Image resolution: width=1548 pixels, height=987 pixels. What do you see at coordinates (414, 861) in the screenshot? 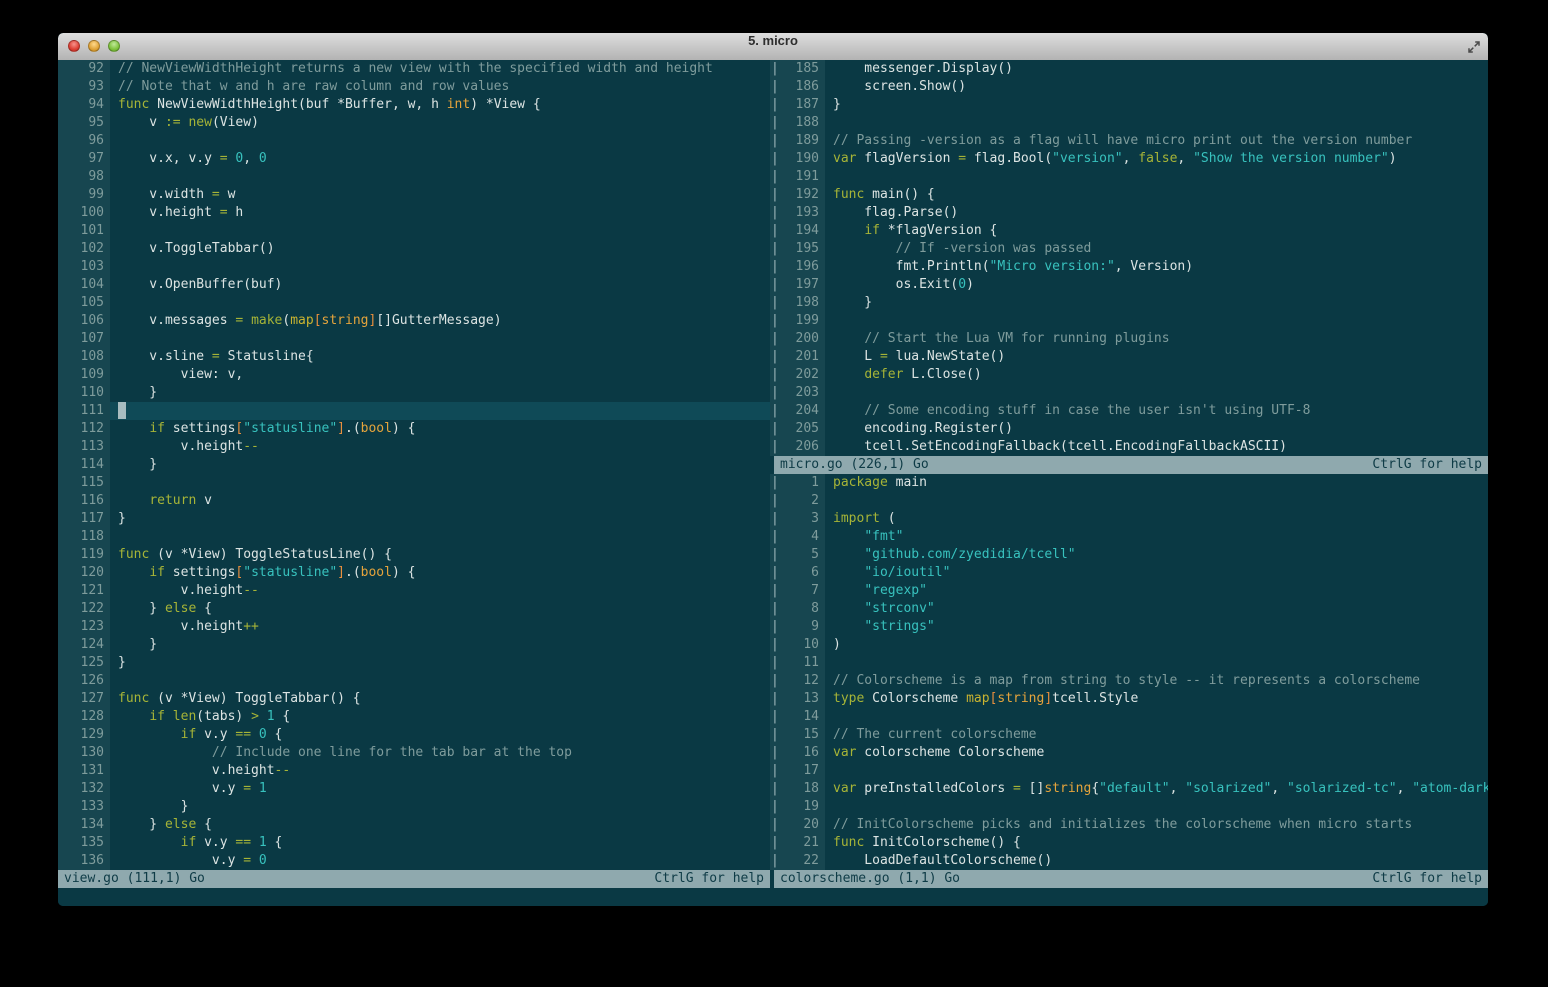
I see `code-line: 136 v.y = 0` at bounding box center [414, 861].